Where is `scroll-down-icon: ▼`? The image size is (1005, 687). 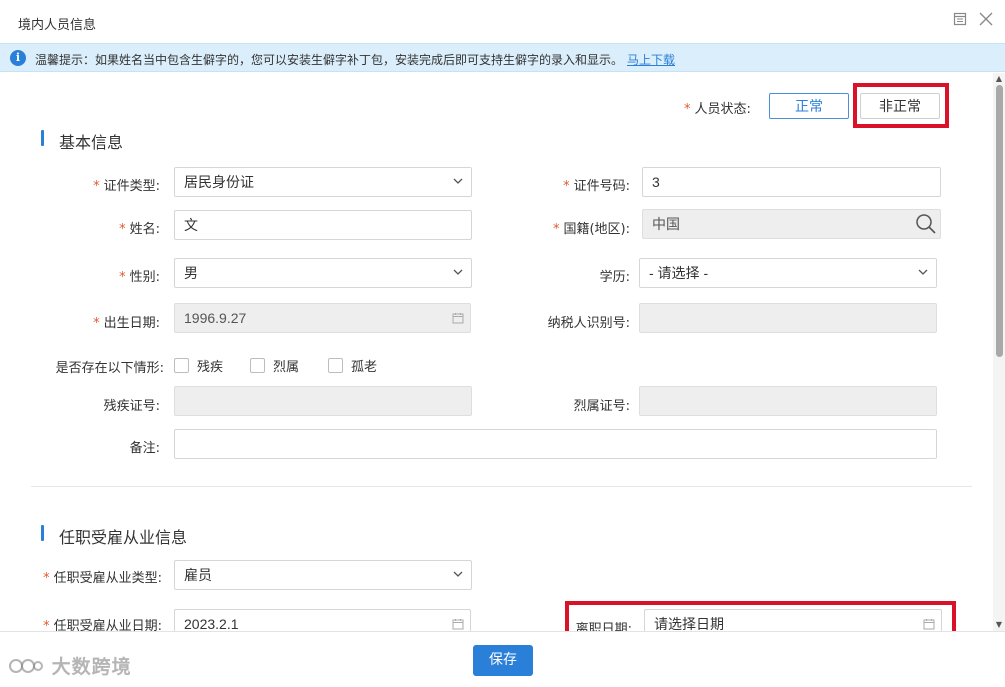
scroll-down-icon: ▼ is located at coordinates (999, 625).